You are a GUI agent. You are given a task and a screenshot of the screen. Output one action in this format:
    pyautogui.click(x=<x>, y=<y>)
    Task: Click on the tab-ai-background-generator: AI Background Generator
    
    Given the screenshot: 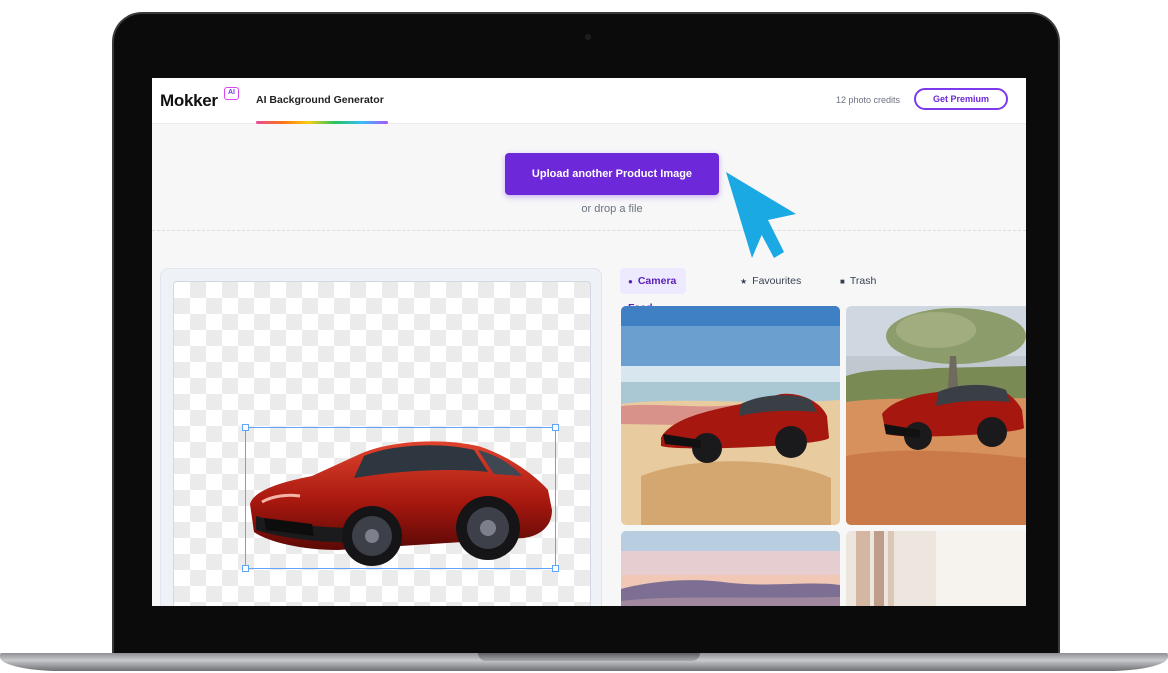 What is the action you would take?
    pyautogui.click(x=320, y=101)
    